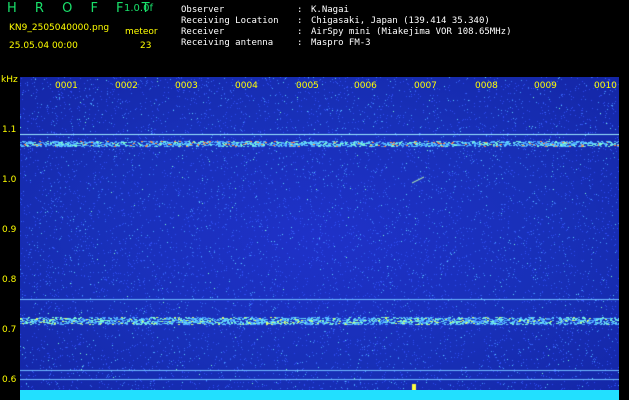 Image resolution: width=629 pixels, height=400 pixels. What do you see at coordinates (9, 380) in the screenshot?
I see `y-tick-label: 0.6` at bounding box center [9, 380].